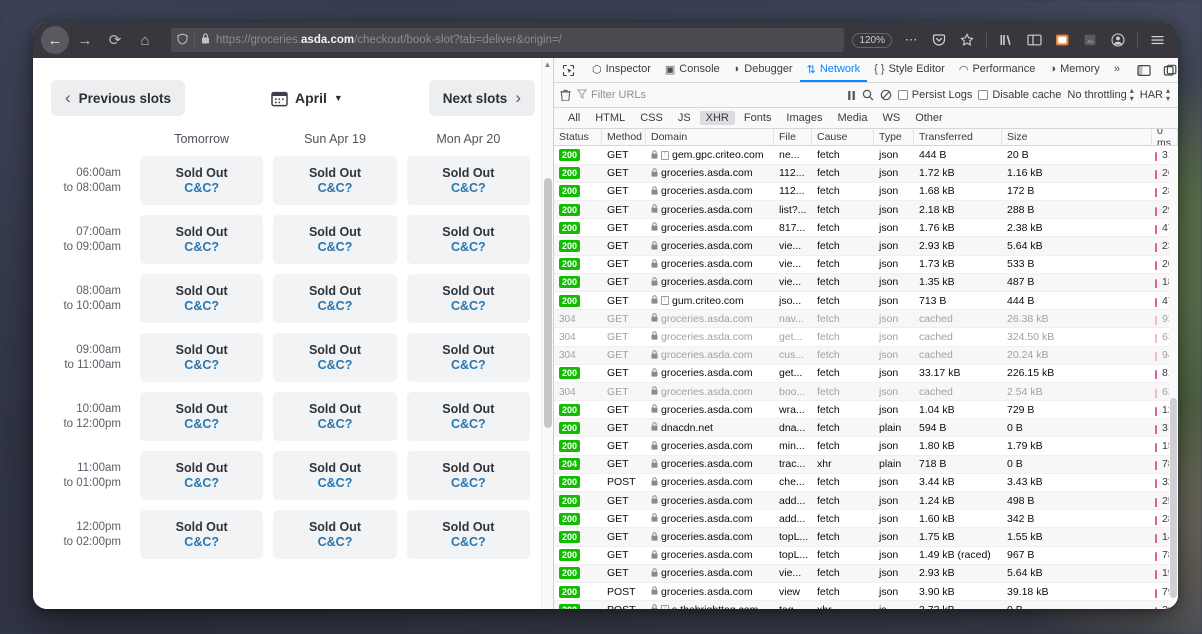 The height and width of the screenshot is (634, 1202). I want to click on column-header-file: File, so click(793, 137).